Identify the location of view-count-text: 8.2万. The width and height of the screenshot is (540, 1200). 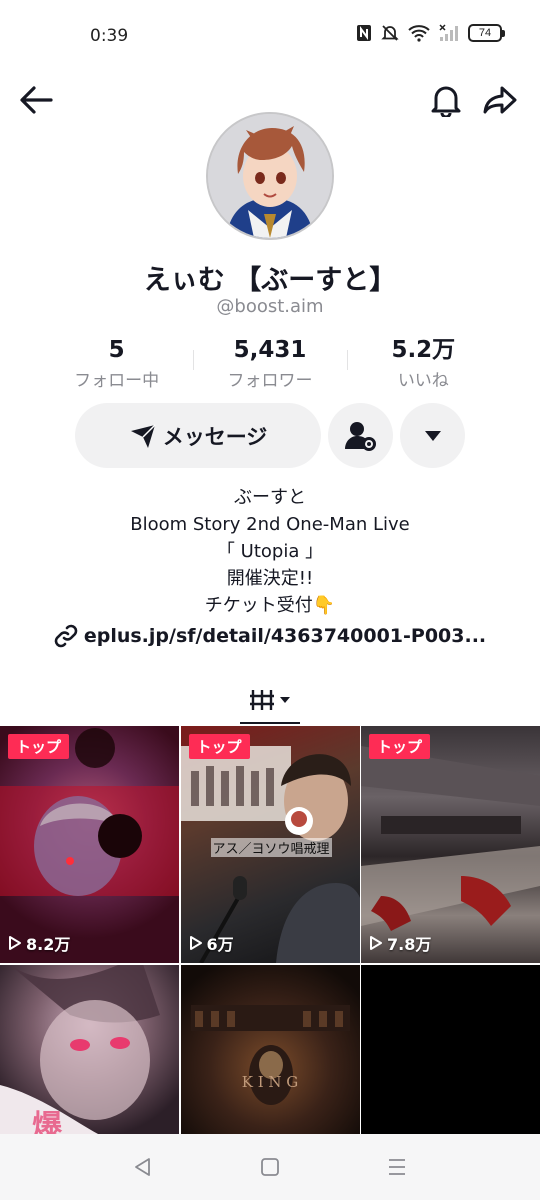
(48, 944).